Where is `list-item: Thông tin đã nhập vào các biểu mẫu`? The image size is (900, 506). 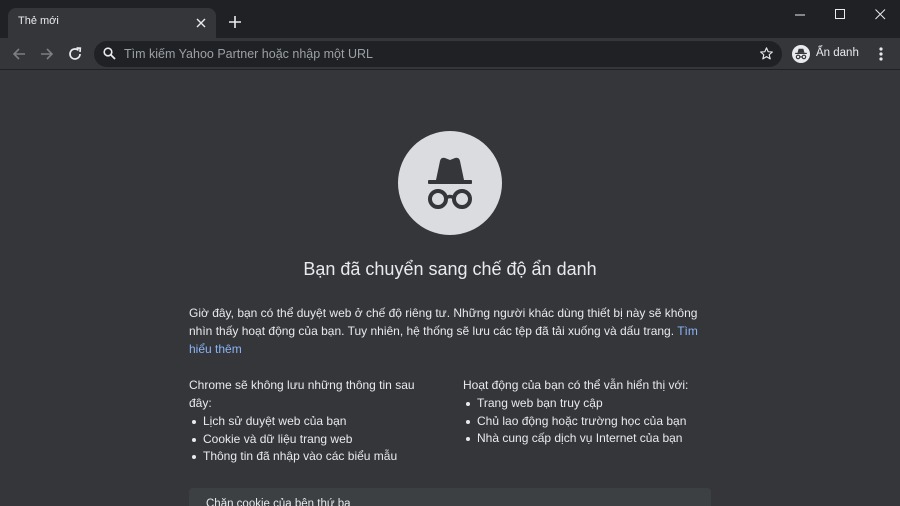
list-item: Thông tin đã nhập vào các biểu mẫu is located at coordinates (310, 457).